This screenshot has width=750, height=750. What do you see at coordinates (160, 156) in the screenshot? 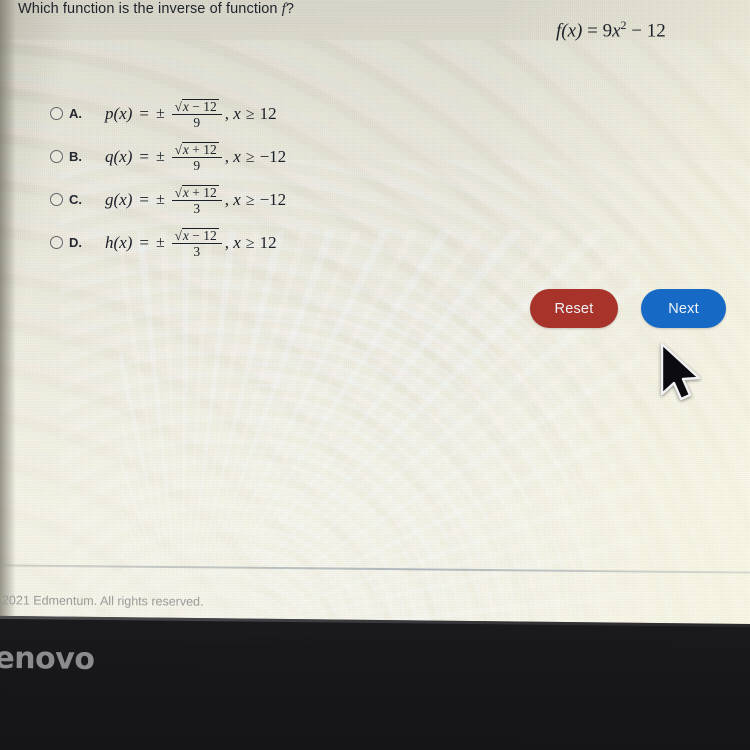
I see `option-b-plusminus: ±` at bounding box center [160, 156].